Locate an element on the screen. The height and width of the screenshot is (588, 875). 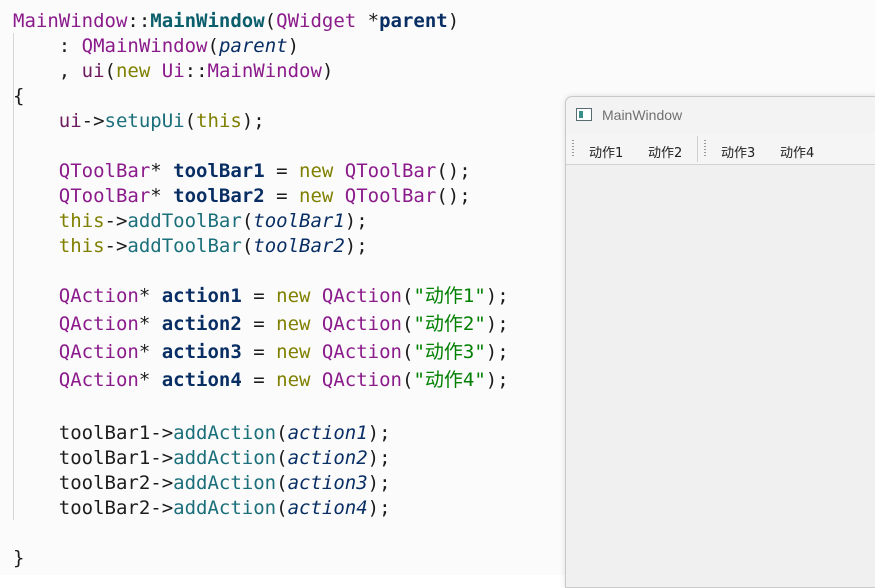
code-line: QToolBar* toolBar2 = new QToolBar(); is located at coordinates (242, 196).